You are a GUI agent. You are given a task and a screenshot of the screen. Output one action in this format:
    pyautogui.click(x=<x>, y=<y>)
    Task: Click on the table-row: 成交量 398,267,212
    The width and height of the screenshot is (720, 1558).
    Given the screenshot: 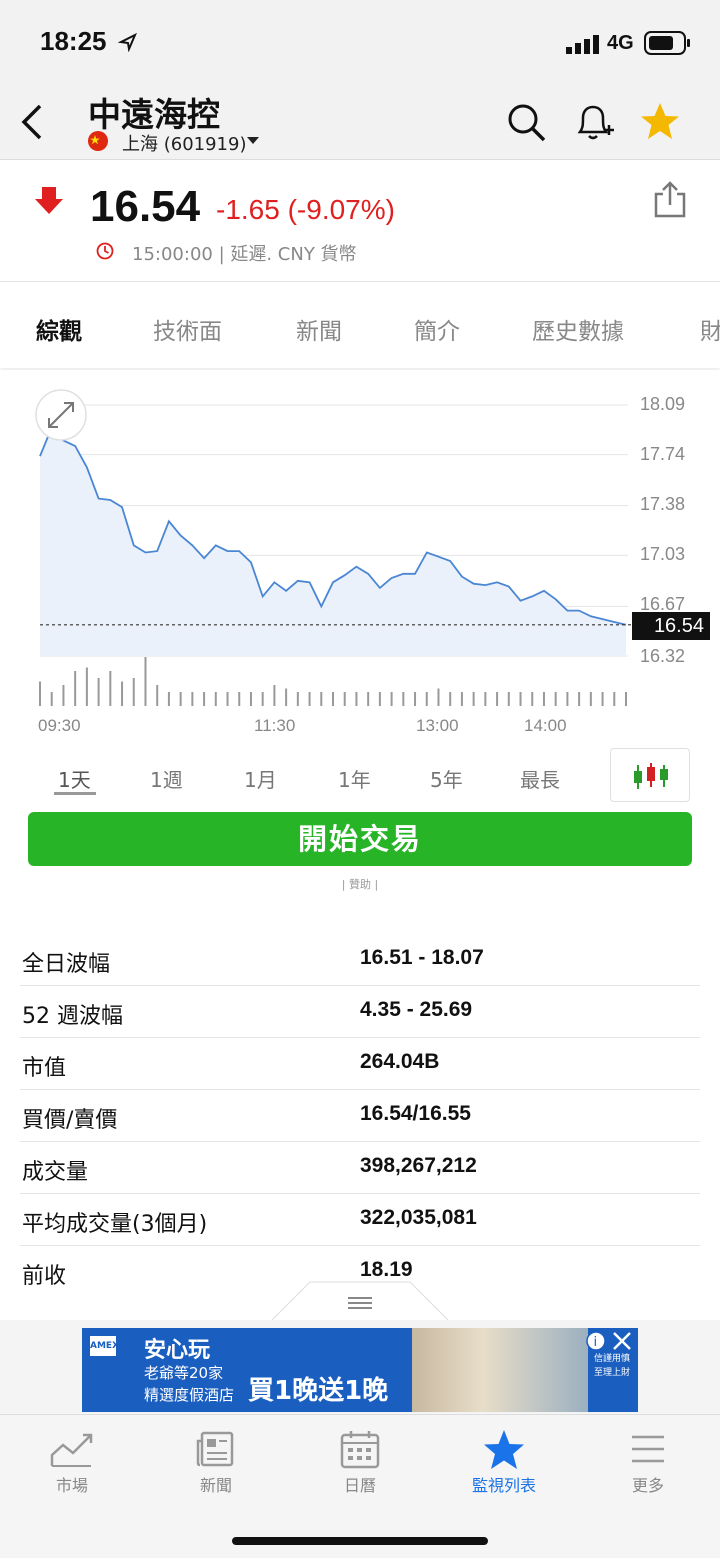 What is the action you would take?
    pyautogui.click(x=360, y=1168)
    